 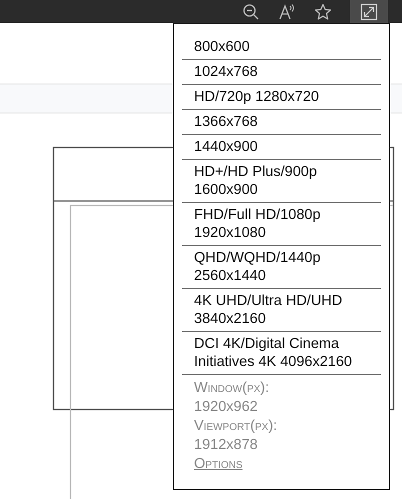 What do you see at coordinates (287, 11) in the screenshot?
I see `read-aloud-icon` at bounding box center [287, 11].